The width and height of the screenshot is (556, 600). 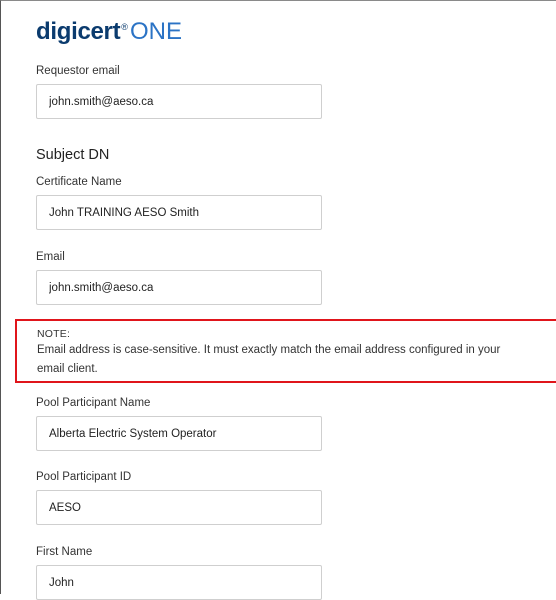 I want to click on note-title: NOTE:, so click(x=54, y=334).